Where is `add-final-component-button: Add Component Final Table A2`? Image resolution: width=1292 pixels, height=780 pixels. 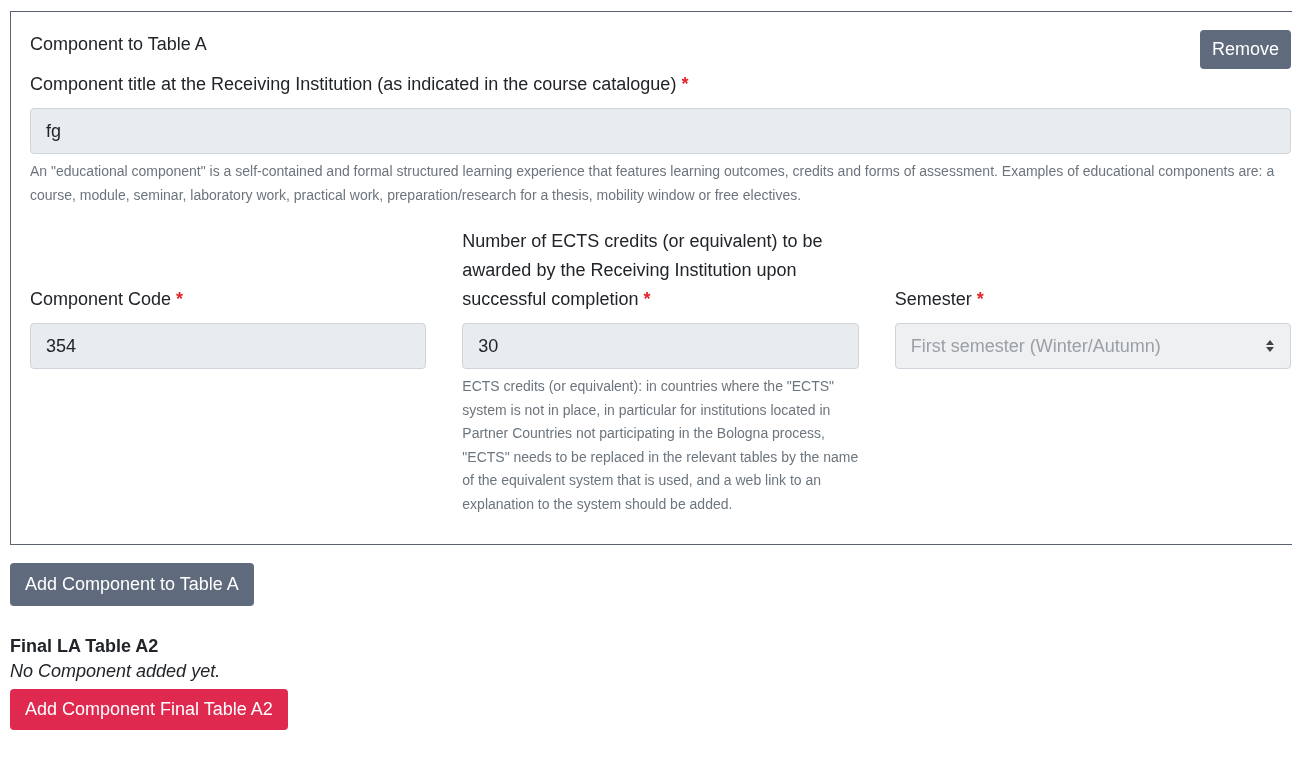 add-final-component-button: Add Component Final Table A2 is located at coordinates (149, 709).